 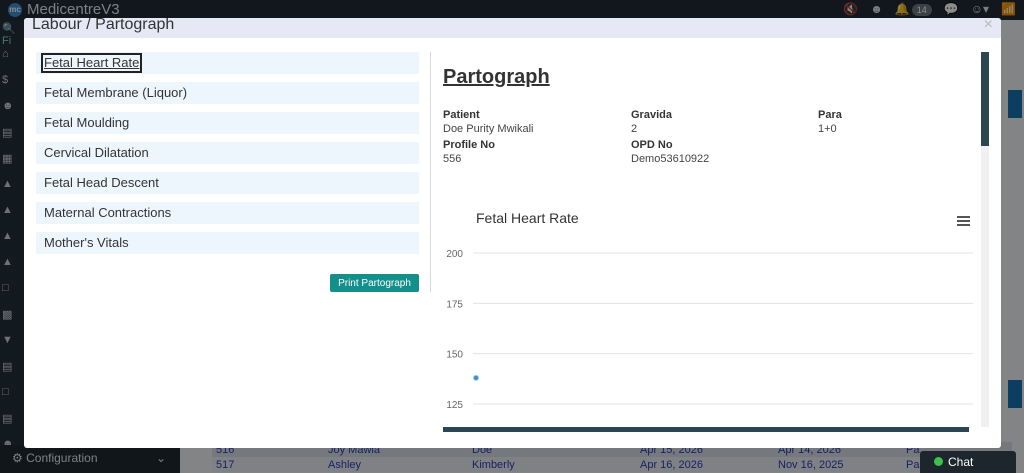 What do you see at coordinates (87, 122) in the screenshot?
I see `nav-item-label: Fetal Moulding` at bounding box center [87, 122].